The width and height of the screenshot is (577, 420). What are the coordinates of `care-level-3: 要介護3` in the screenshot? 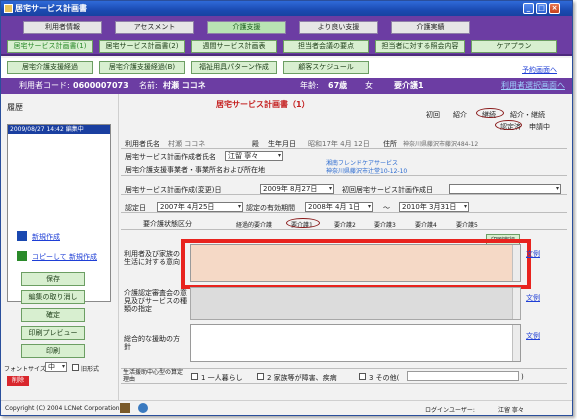 It's located at (385, 224).